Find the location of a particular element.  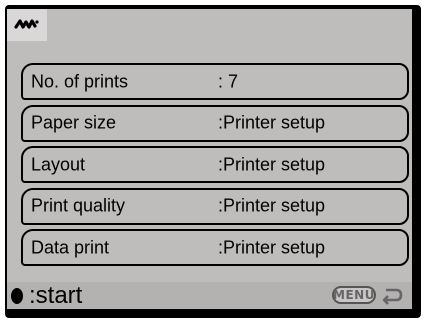

menu-item-layout: Layout :Printer setup is located at coordinates (215, 164).